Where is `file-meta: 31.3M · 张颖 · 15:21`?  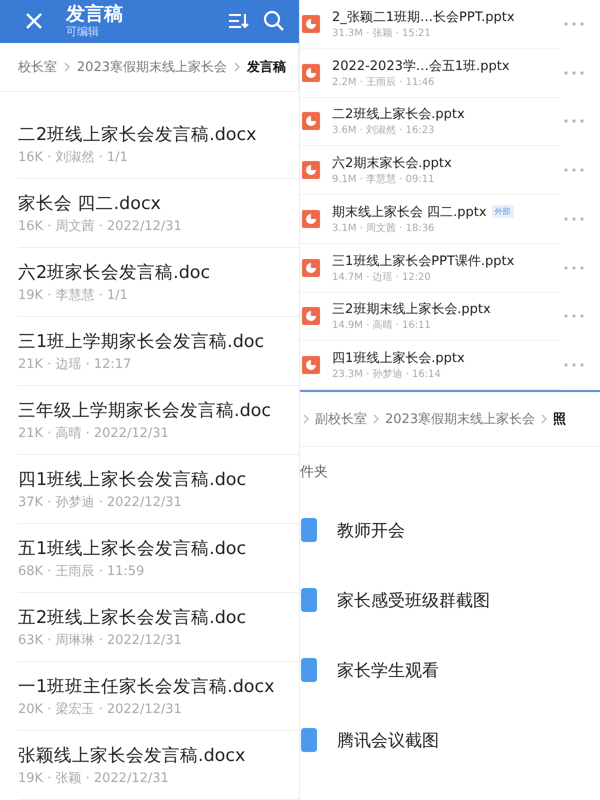 file-meta: 31.3M · 张颖 · 15:21 is located at coordinates (382, 33).